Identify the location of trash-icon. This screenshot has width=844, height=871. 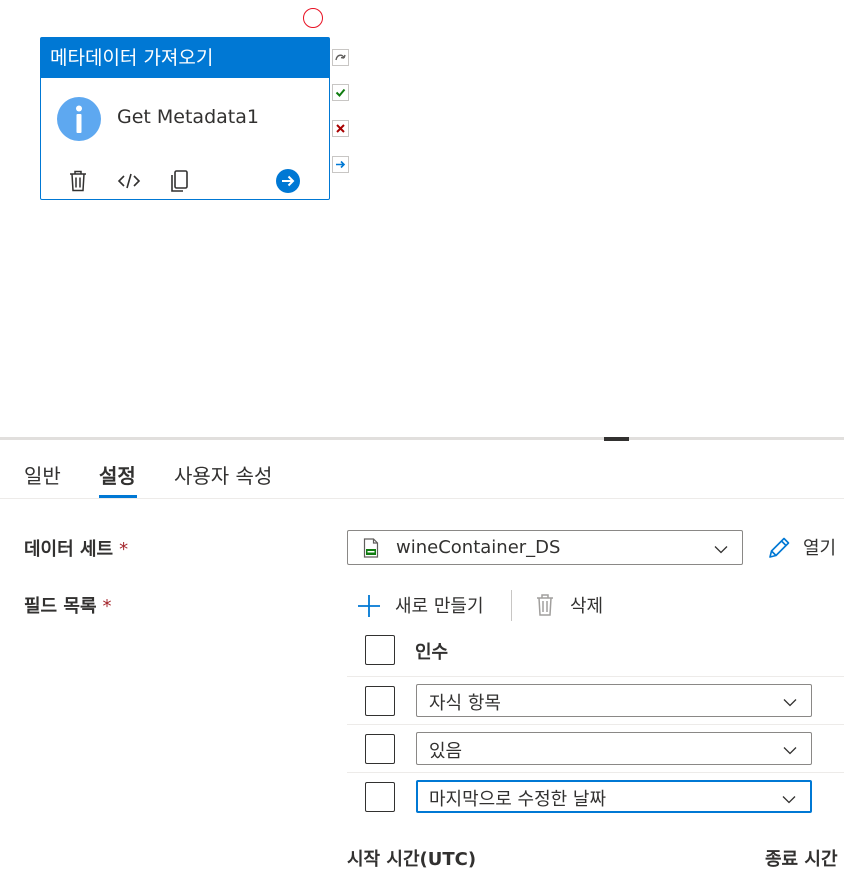
(545, 605).